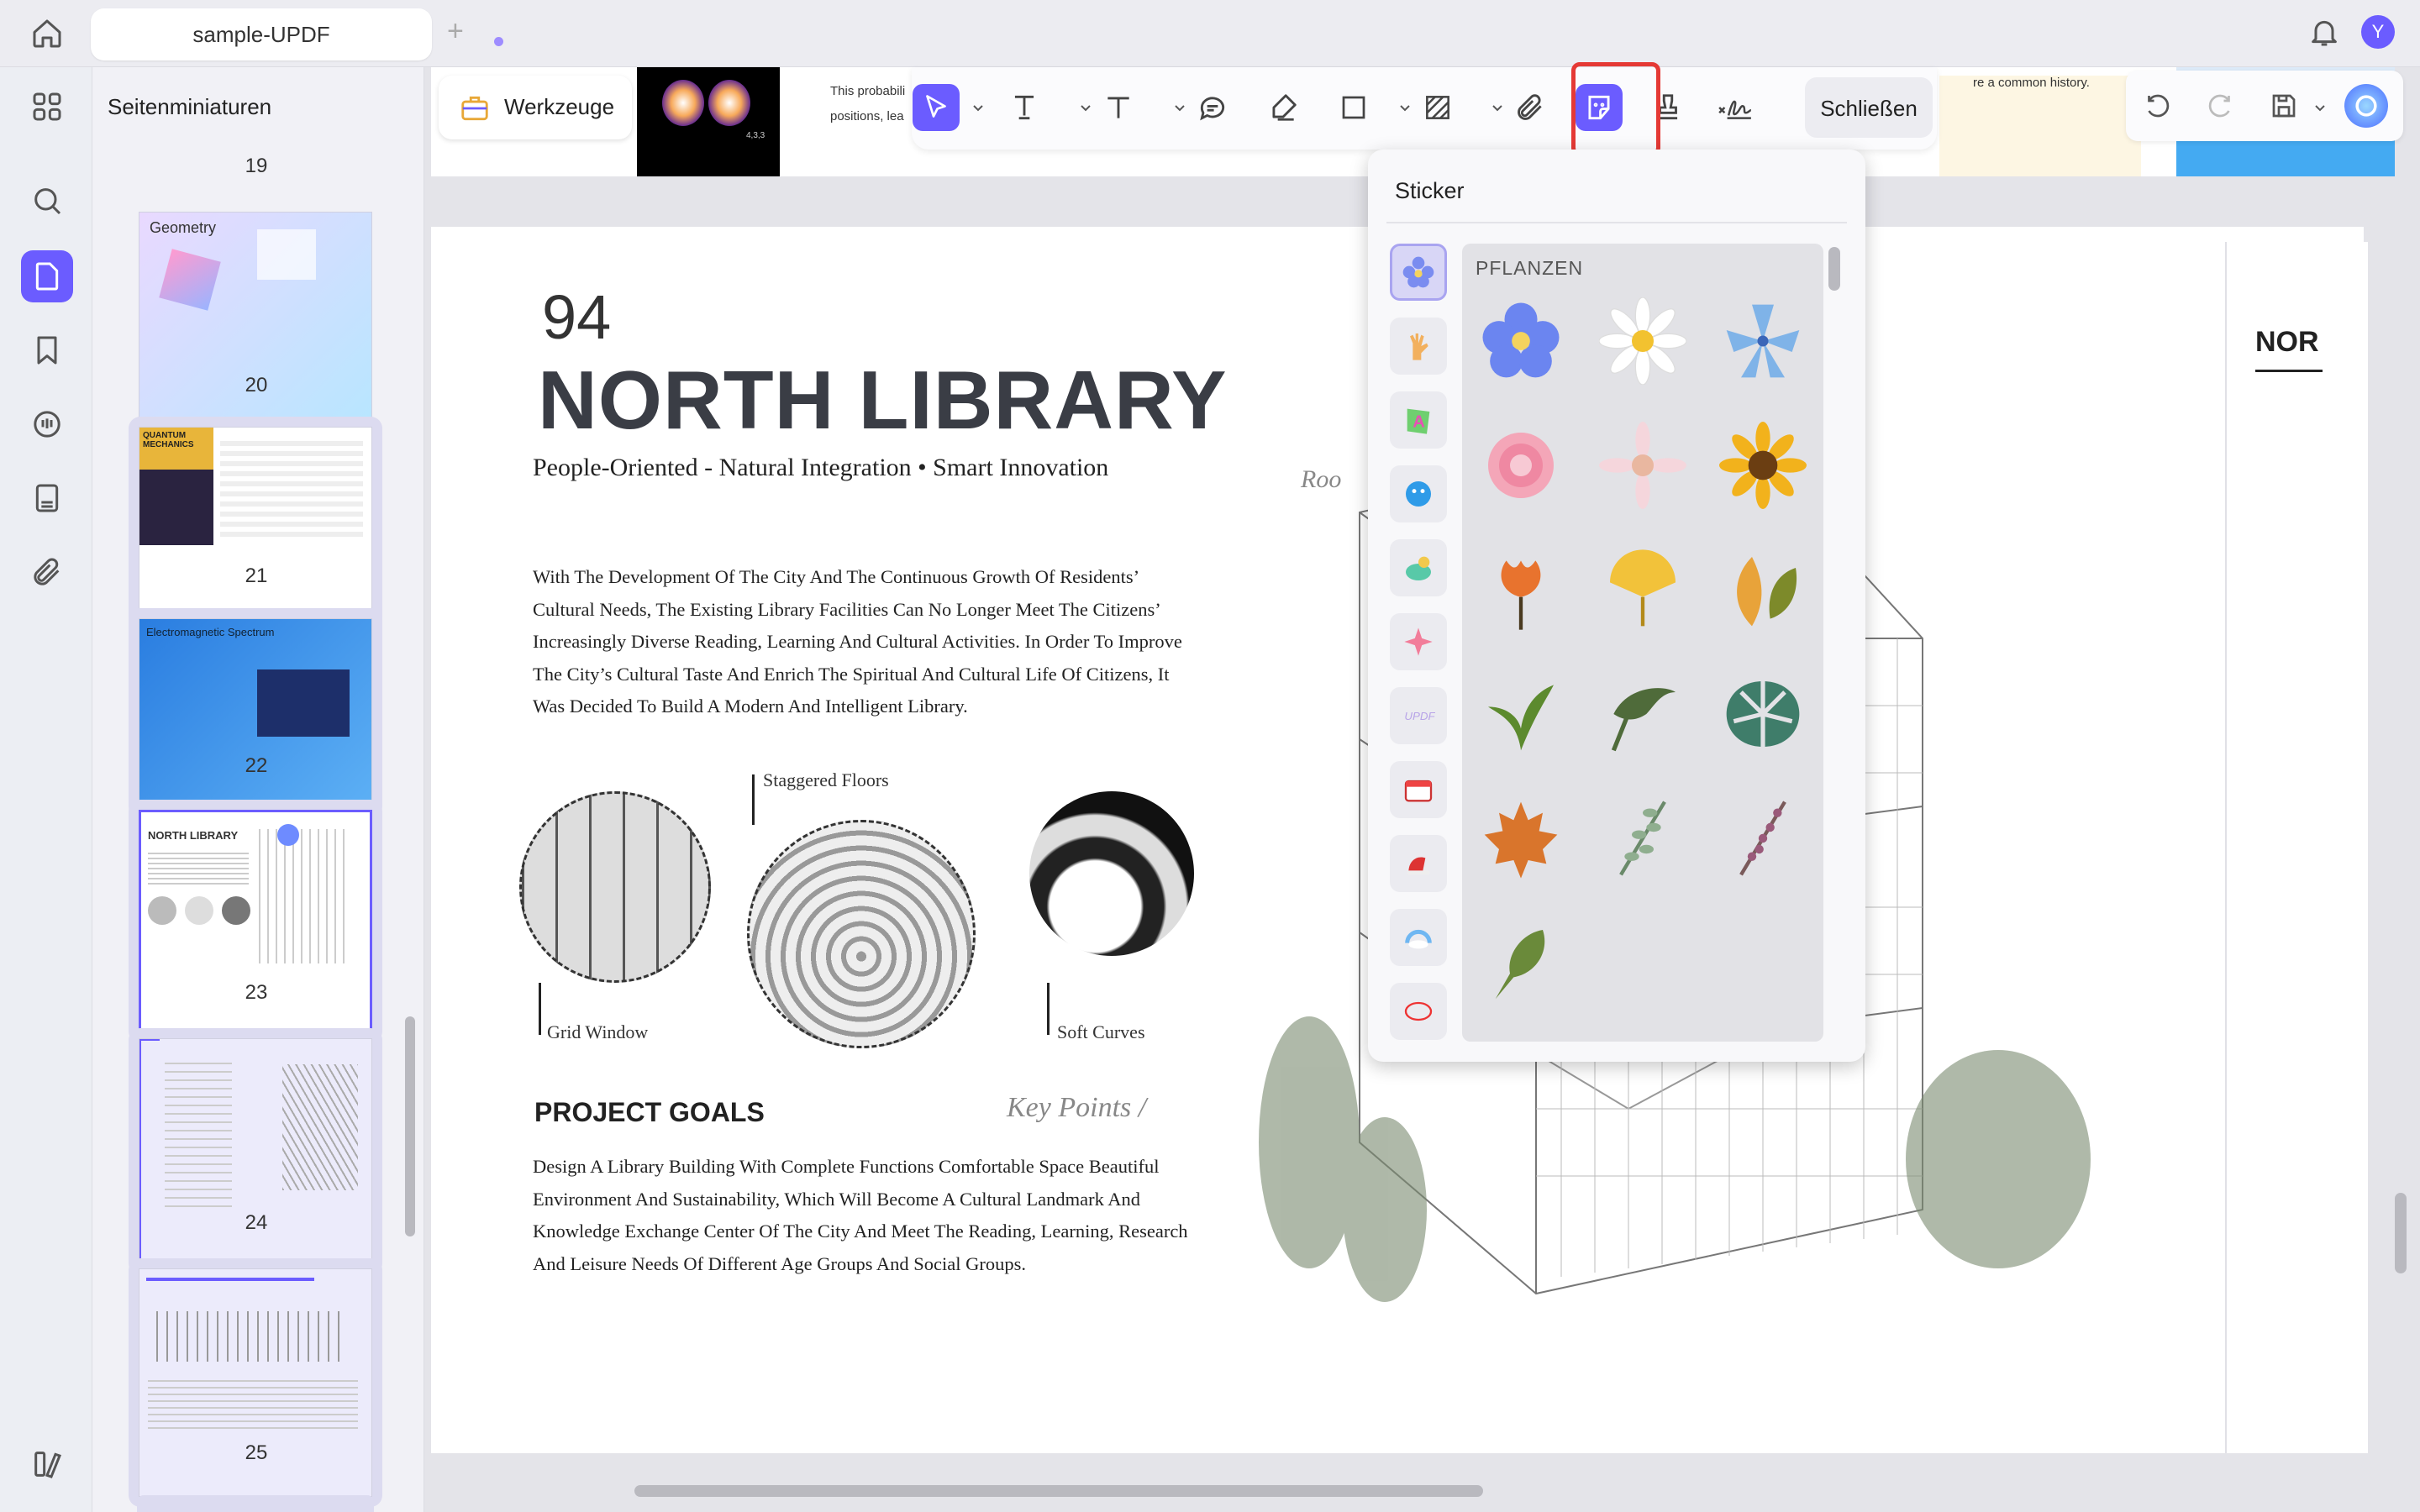 This screenshot has width=2420, height=1512. I want to click on caption-grid-window: Grid Window, so click(598, 1031).